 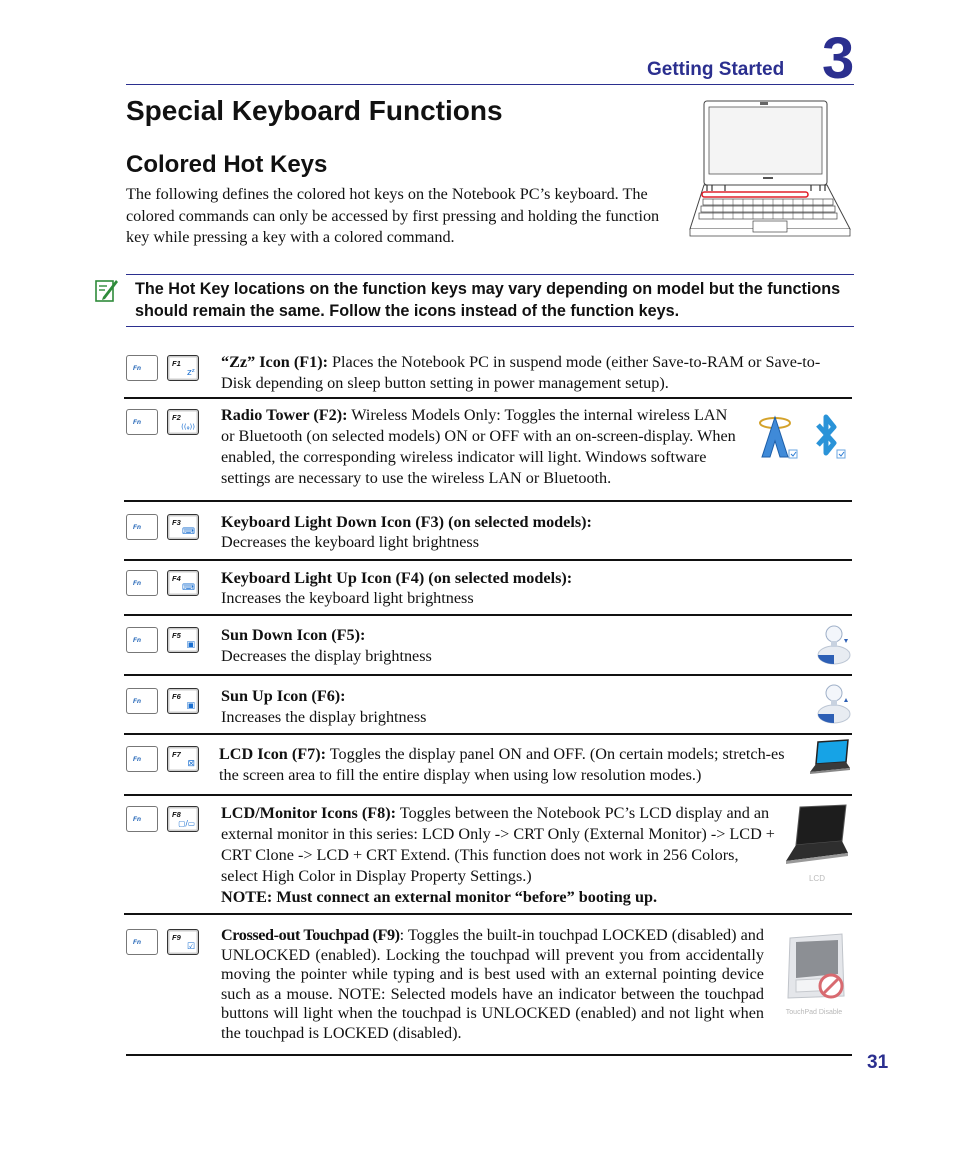 I want to click on wireless-lan-osd-icon, so click(x=778, y=437).